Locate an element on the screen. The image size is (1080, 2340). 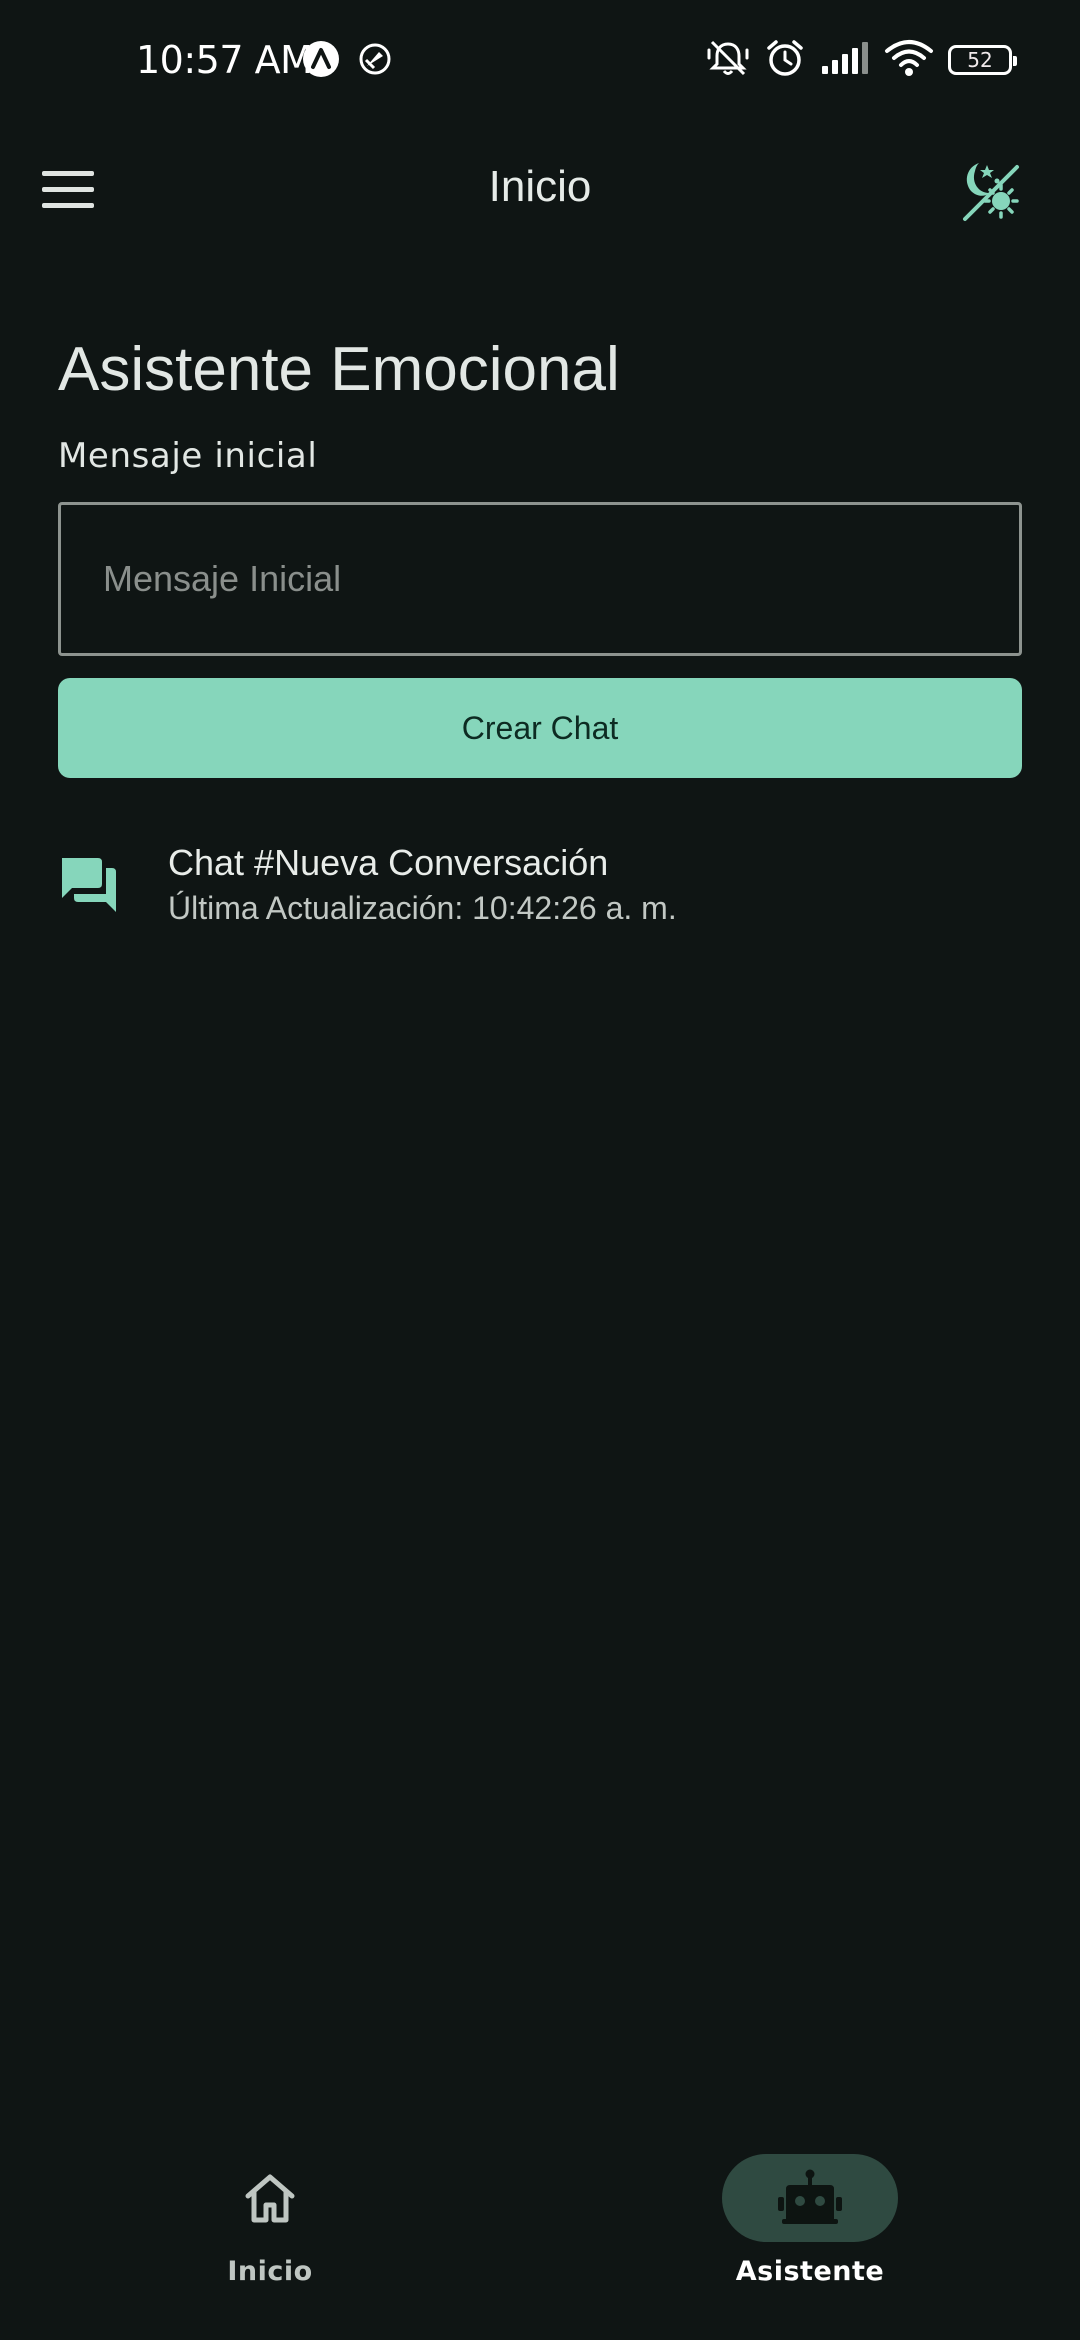
robot-icon is located at coordinates (810, 2196).